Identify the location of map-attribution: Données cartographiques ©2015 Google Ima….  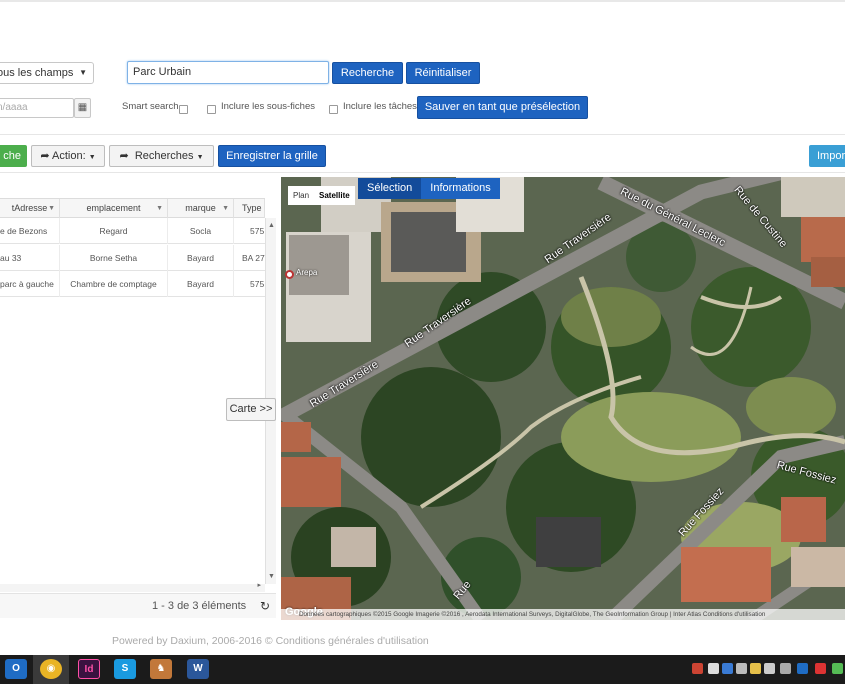
(563, 614).